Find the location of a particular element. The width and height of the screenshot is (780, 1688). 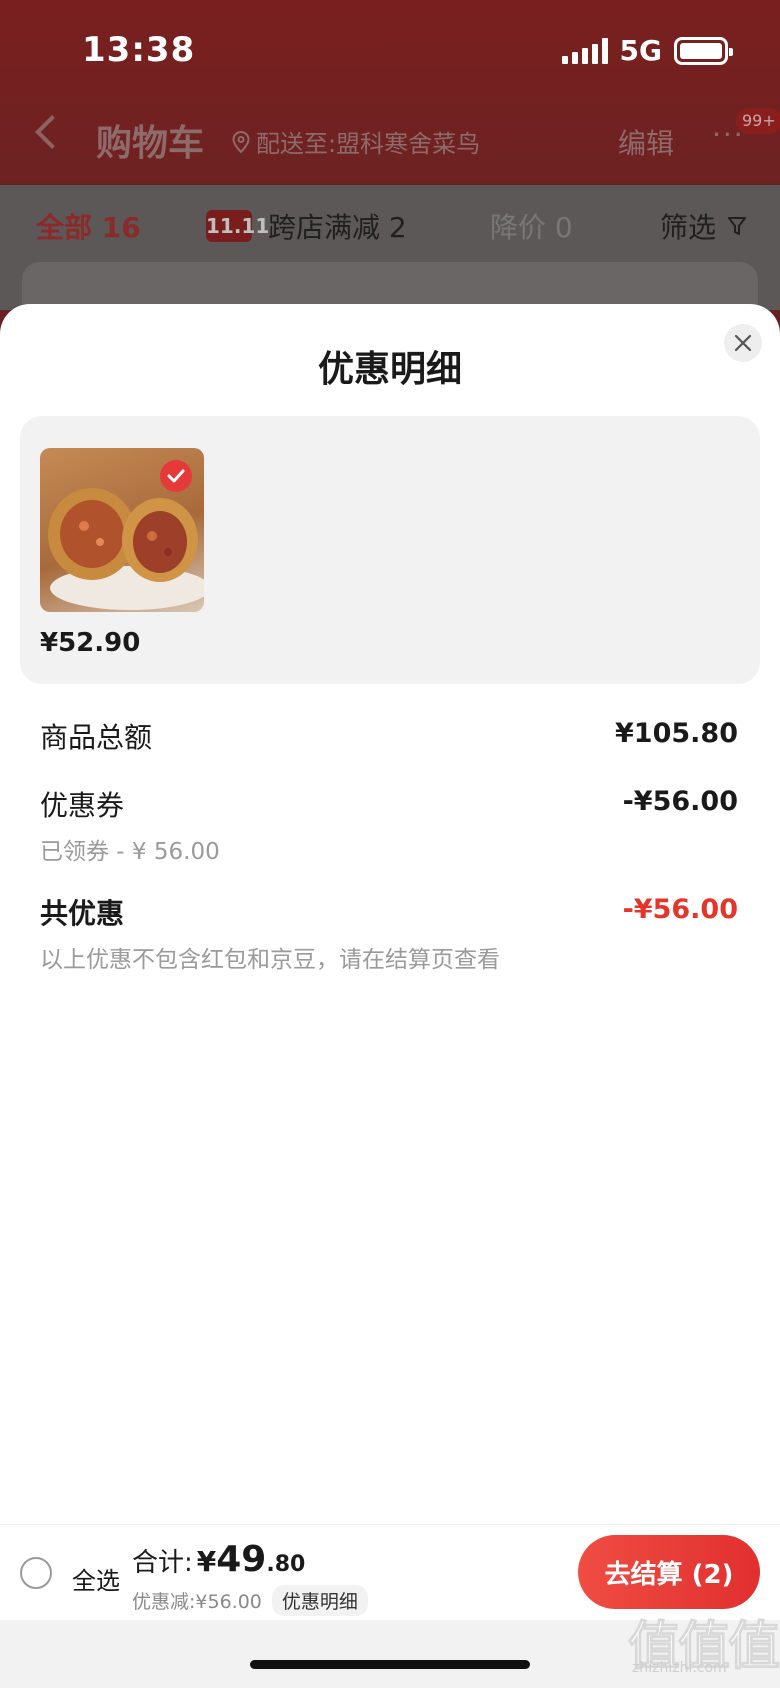

goods-total-value: ¥105.80 is located at coordinates (676, 733).